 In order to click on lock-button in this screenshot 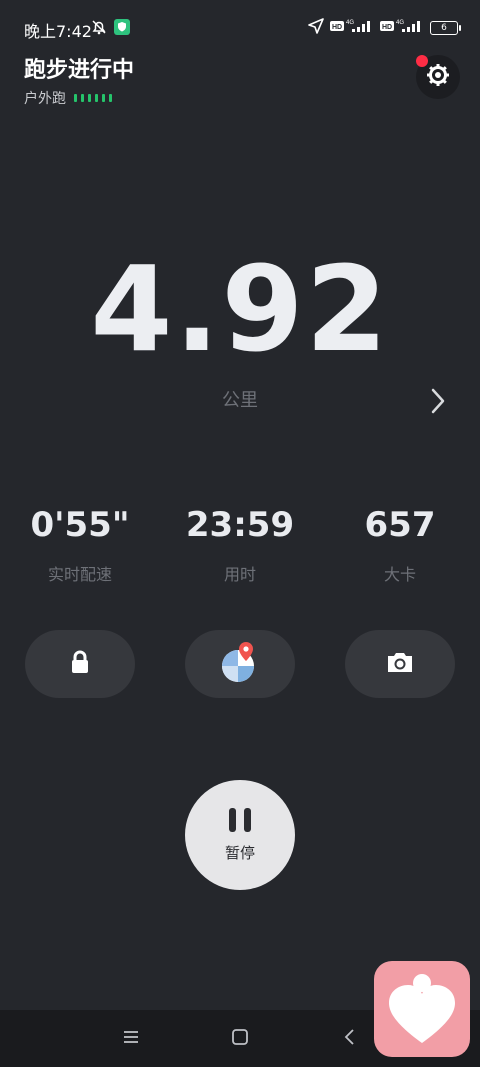, I will do `click(80, 664)`.